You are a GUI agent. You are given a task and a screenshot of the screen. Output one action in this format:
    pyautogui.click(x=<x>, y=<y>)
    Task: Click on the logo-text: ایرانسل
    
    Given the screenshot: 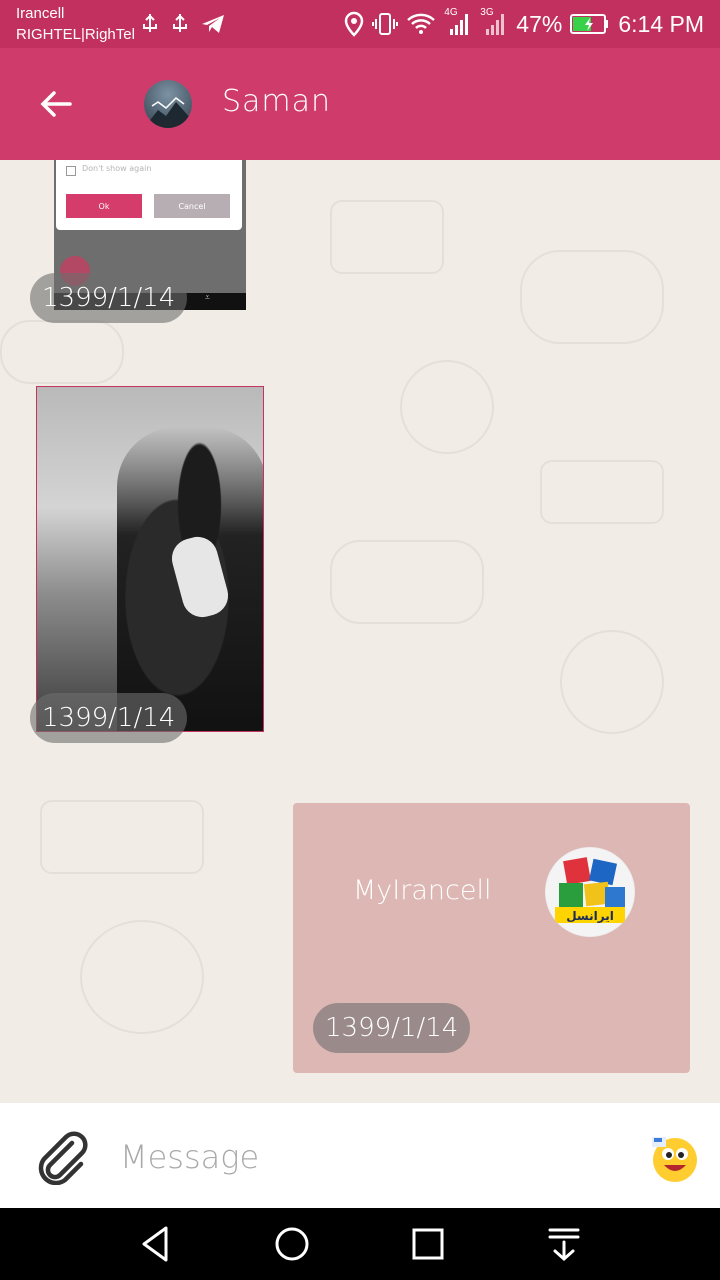 What is the action you would take?
    pyautogui.click(x=590, y=916)
    